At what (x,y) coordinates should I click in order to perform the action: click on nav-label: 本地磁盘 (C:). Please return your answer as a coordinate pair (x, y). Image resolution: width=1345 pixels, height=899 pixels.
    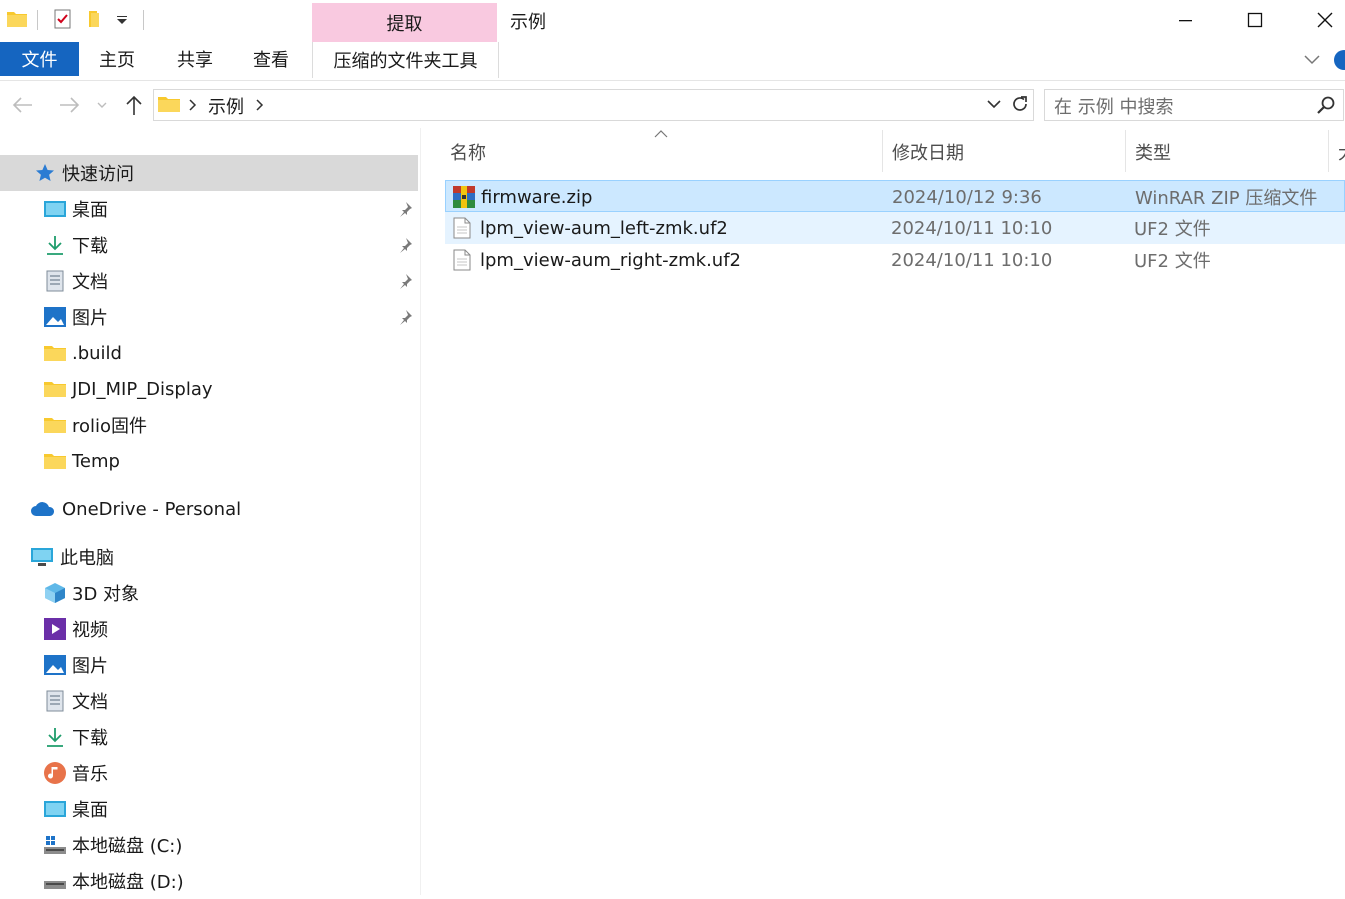
    Looking at the image, I should click on (127, 846).